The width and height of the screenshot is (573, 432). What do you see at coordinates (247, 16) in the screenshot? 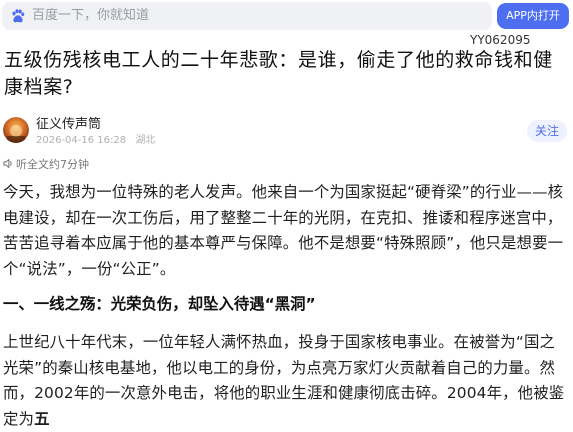
I see `search-box: 百度一下，你就知道` at bounding box center [247, 16].